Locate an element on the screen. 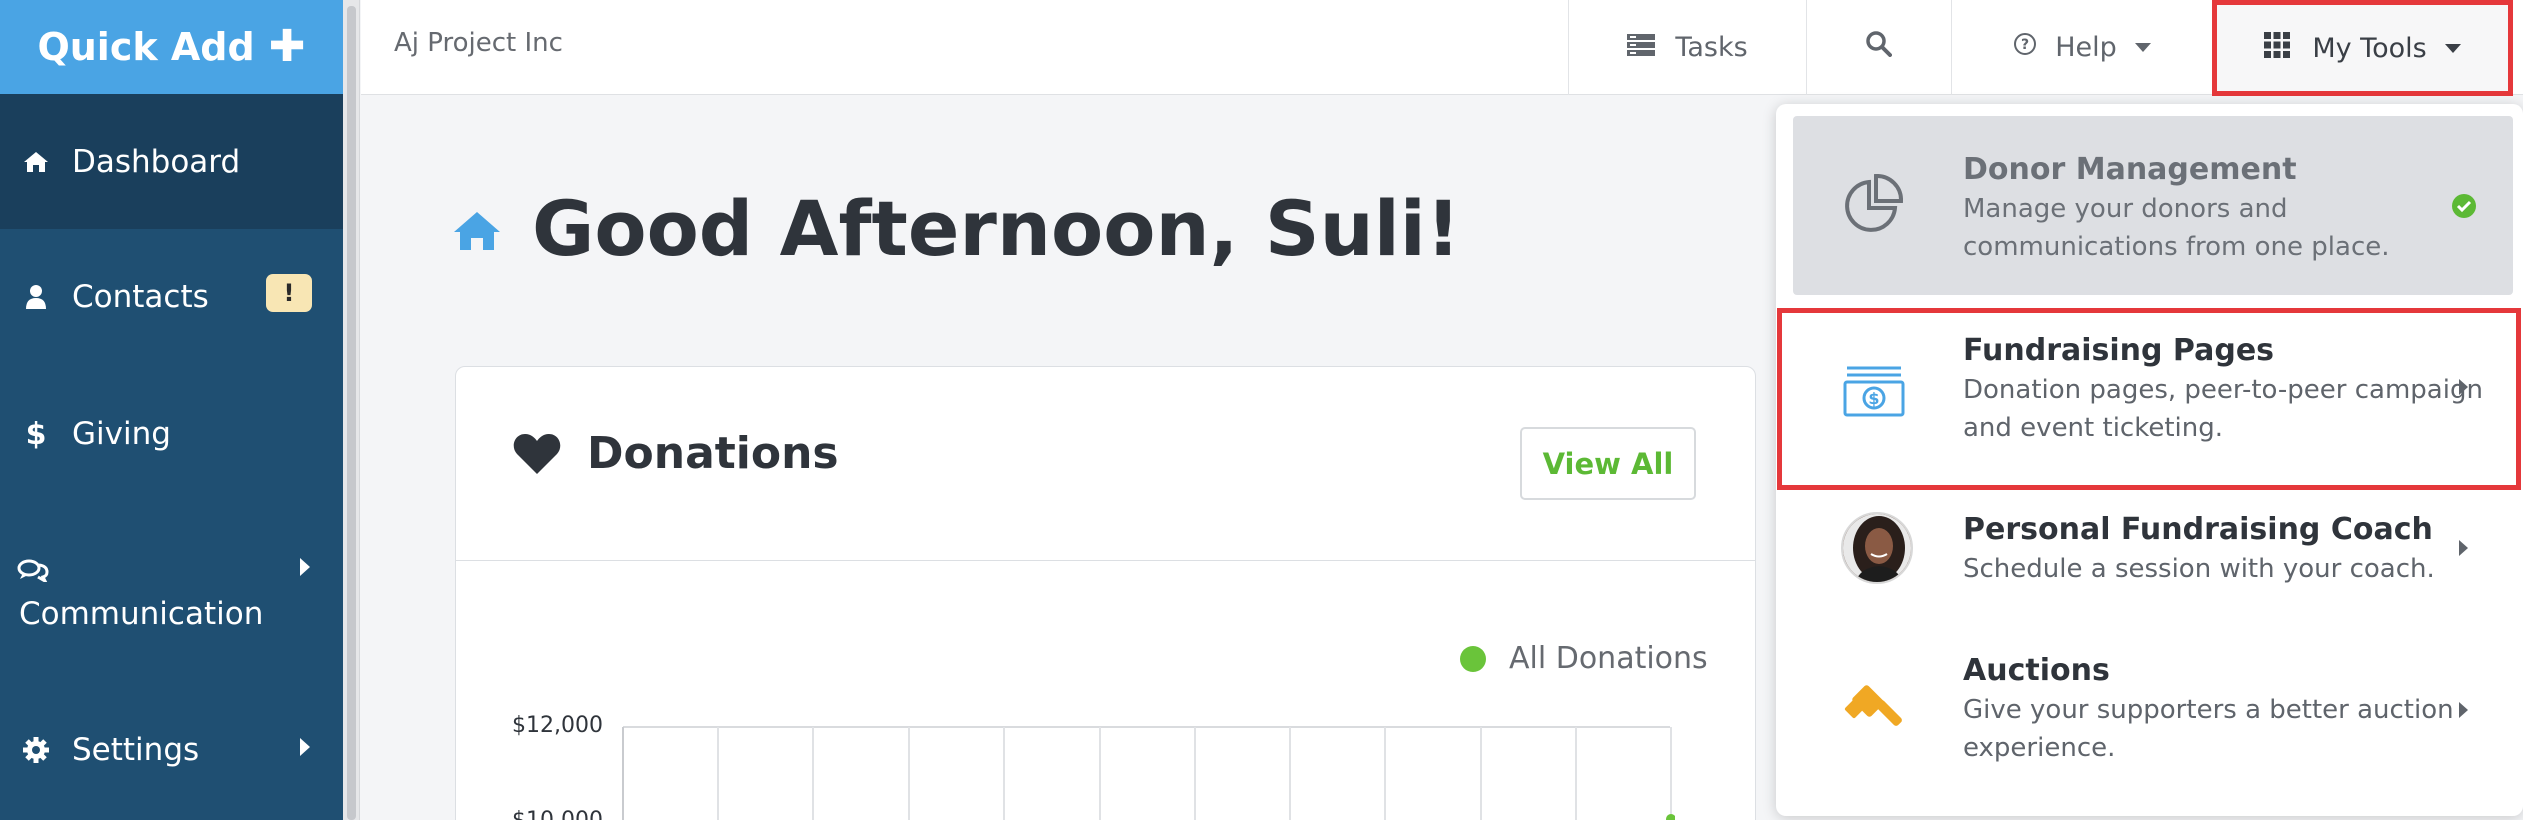  card-divider is located at coordinates (1105, 560).